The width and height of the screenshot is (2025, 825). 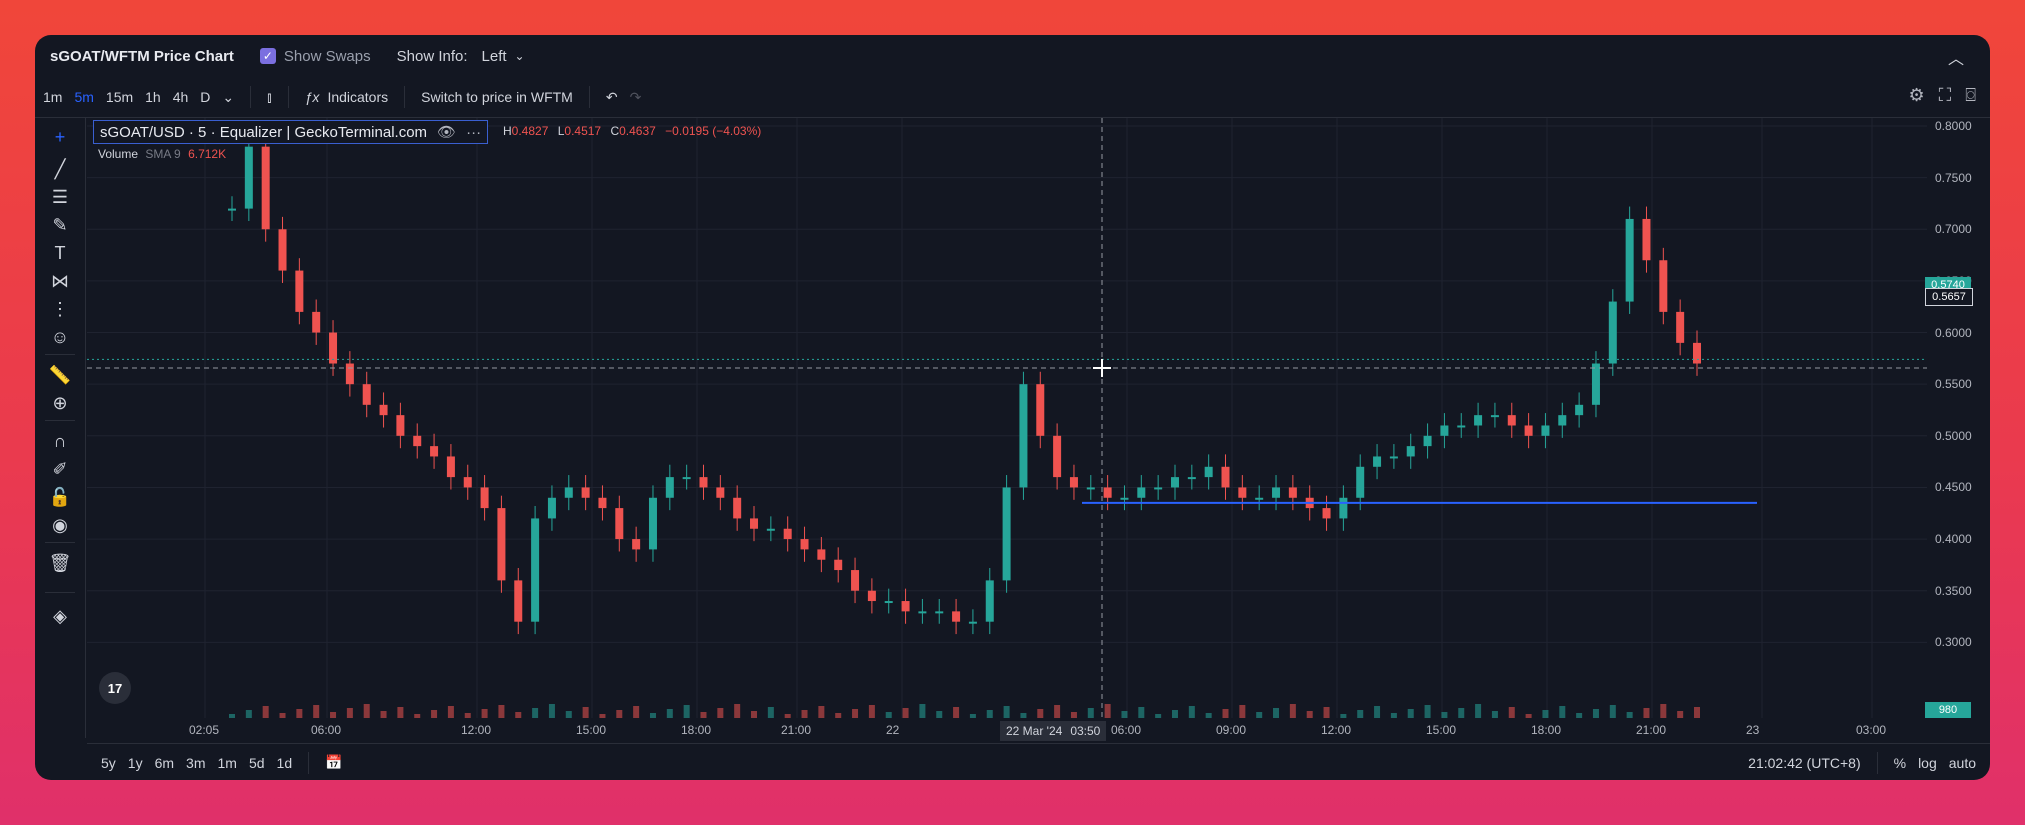 What do you see at coordinates (1953, 642) in the screenshot?
I see `price-tick: 0.3000` at bounding box center [1953, 642].